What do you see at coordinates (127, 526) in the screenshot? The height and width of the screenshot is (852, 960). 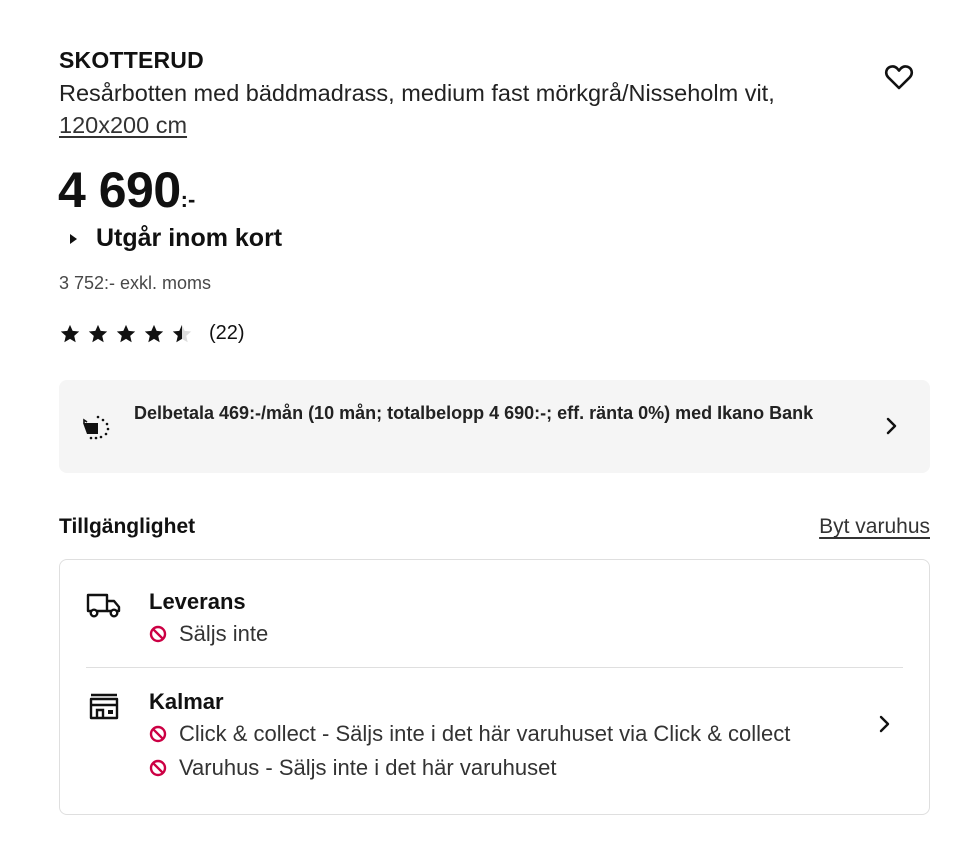 I see `availability-title: Tillgänglighet` at bounding box center [127, 526].